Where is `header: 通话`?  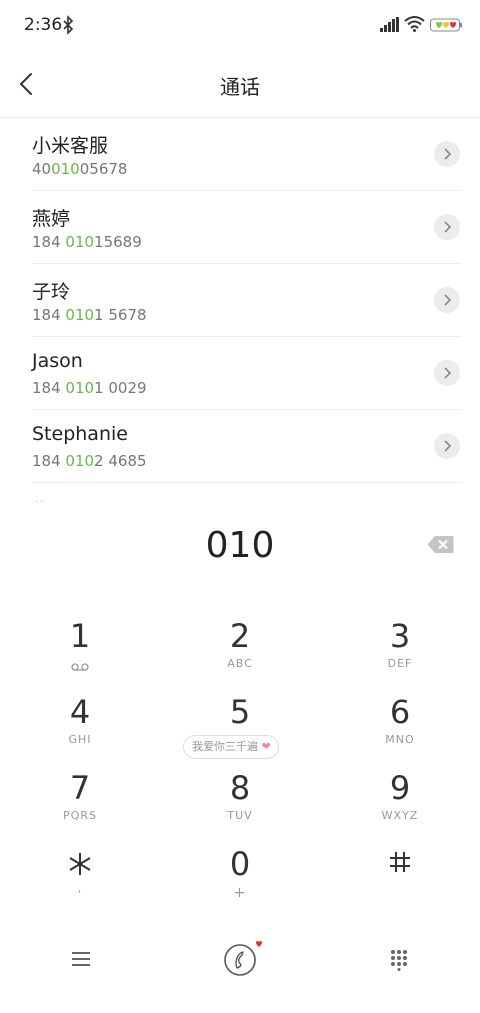
header: 通话 is located at coordinates (240, 85).